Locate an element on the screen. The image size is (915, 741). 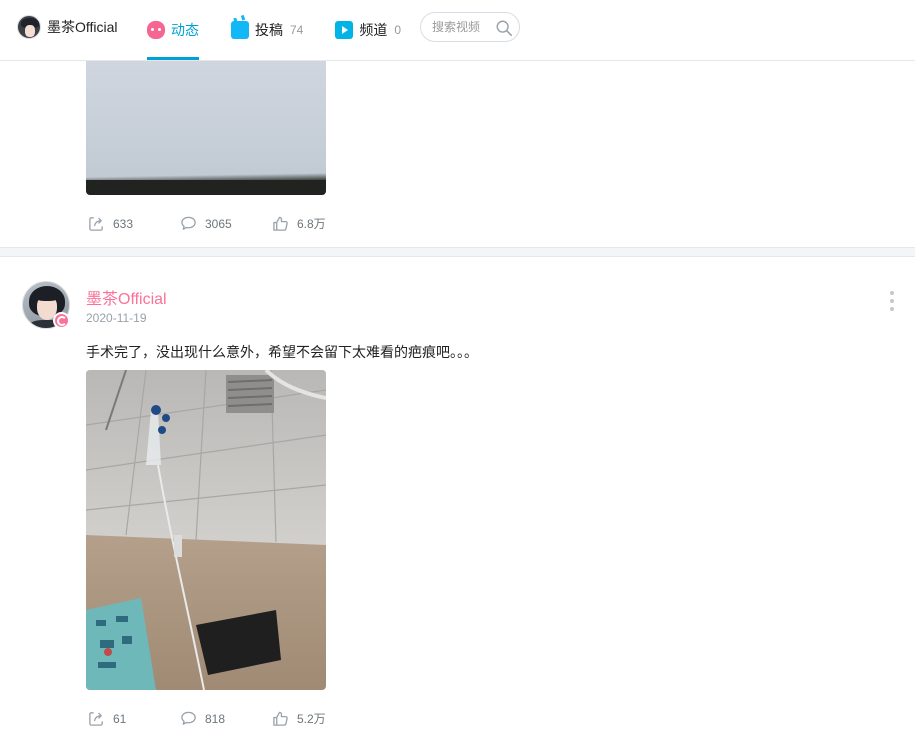
search-input is located at coordinates (463, 27).